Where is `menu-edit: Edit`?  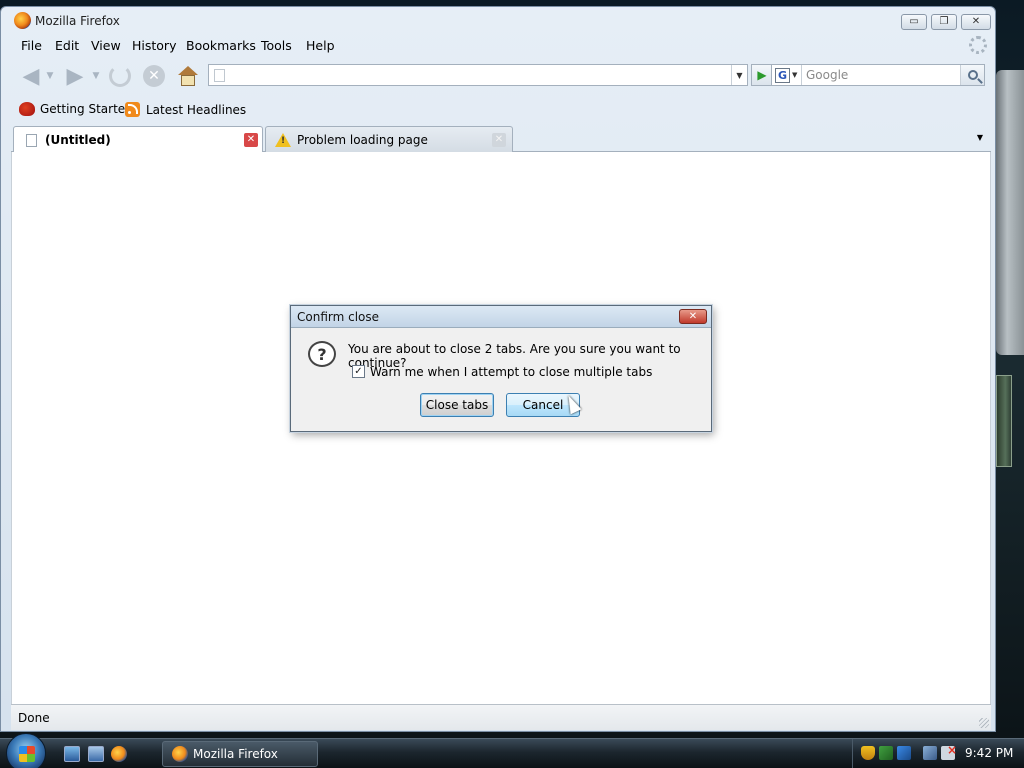
menu-edit: Edit is located at coordinates (67, 45).